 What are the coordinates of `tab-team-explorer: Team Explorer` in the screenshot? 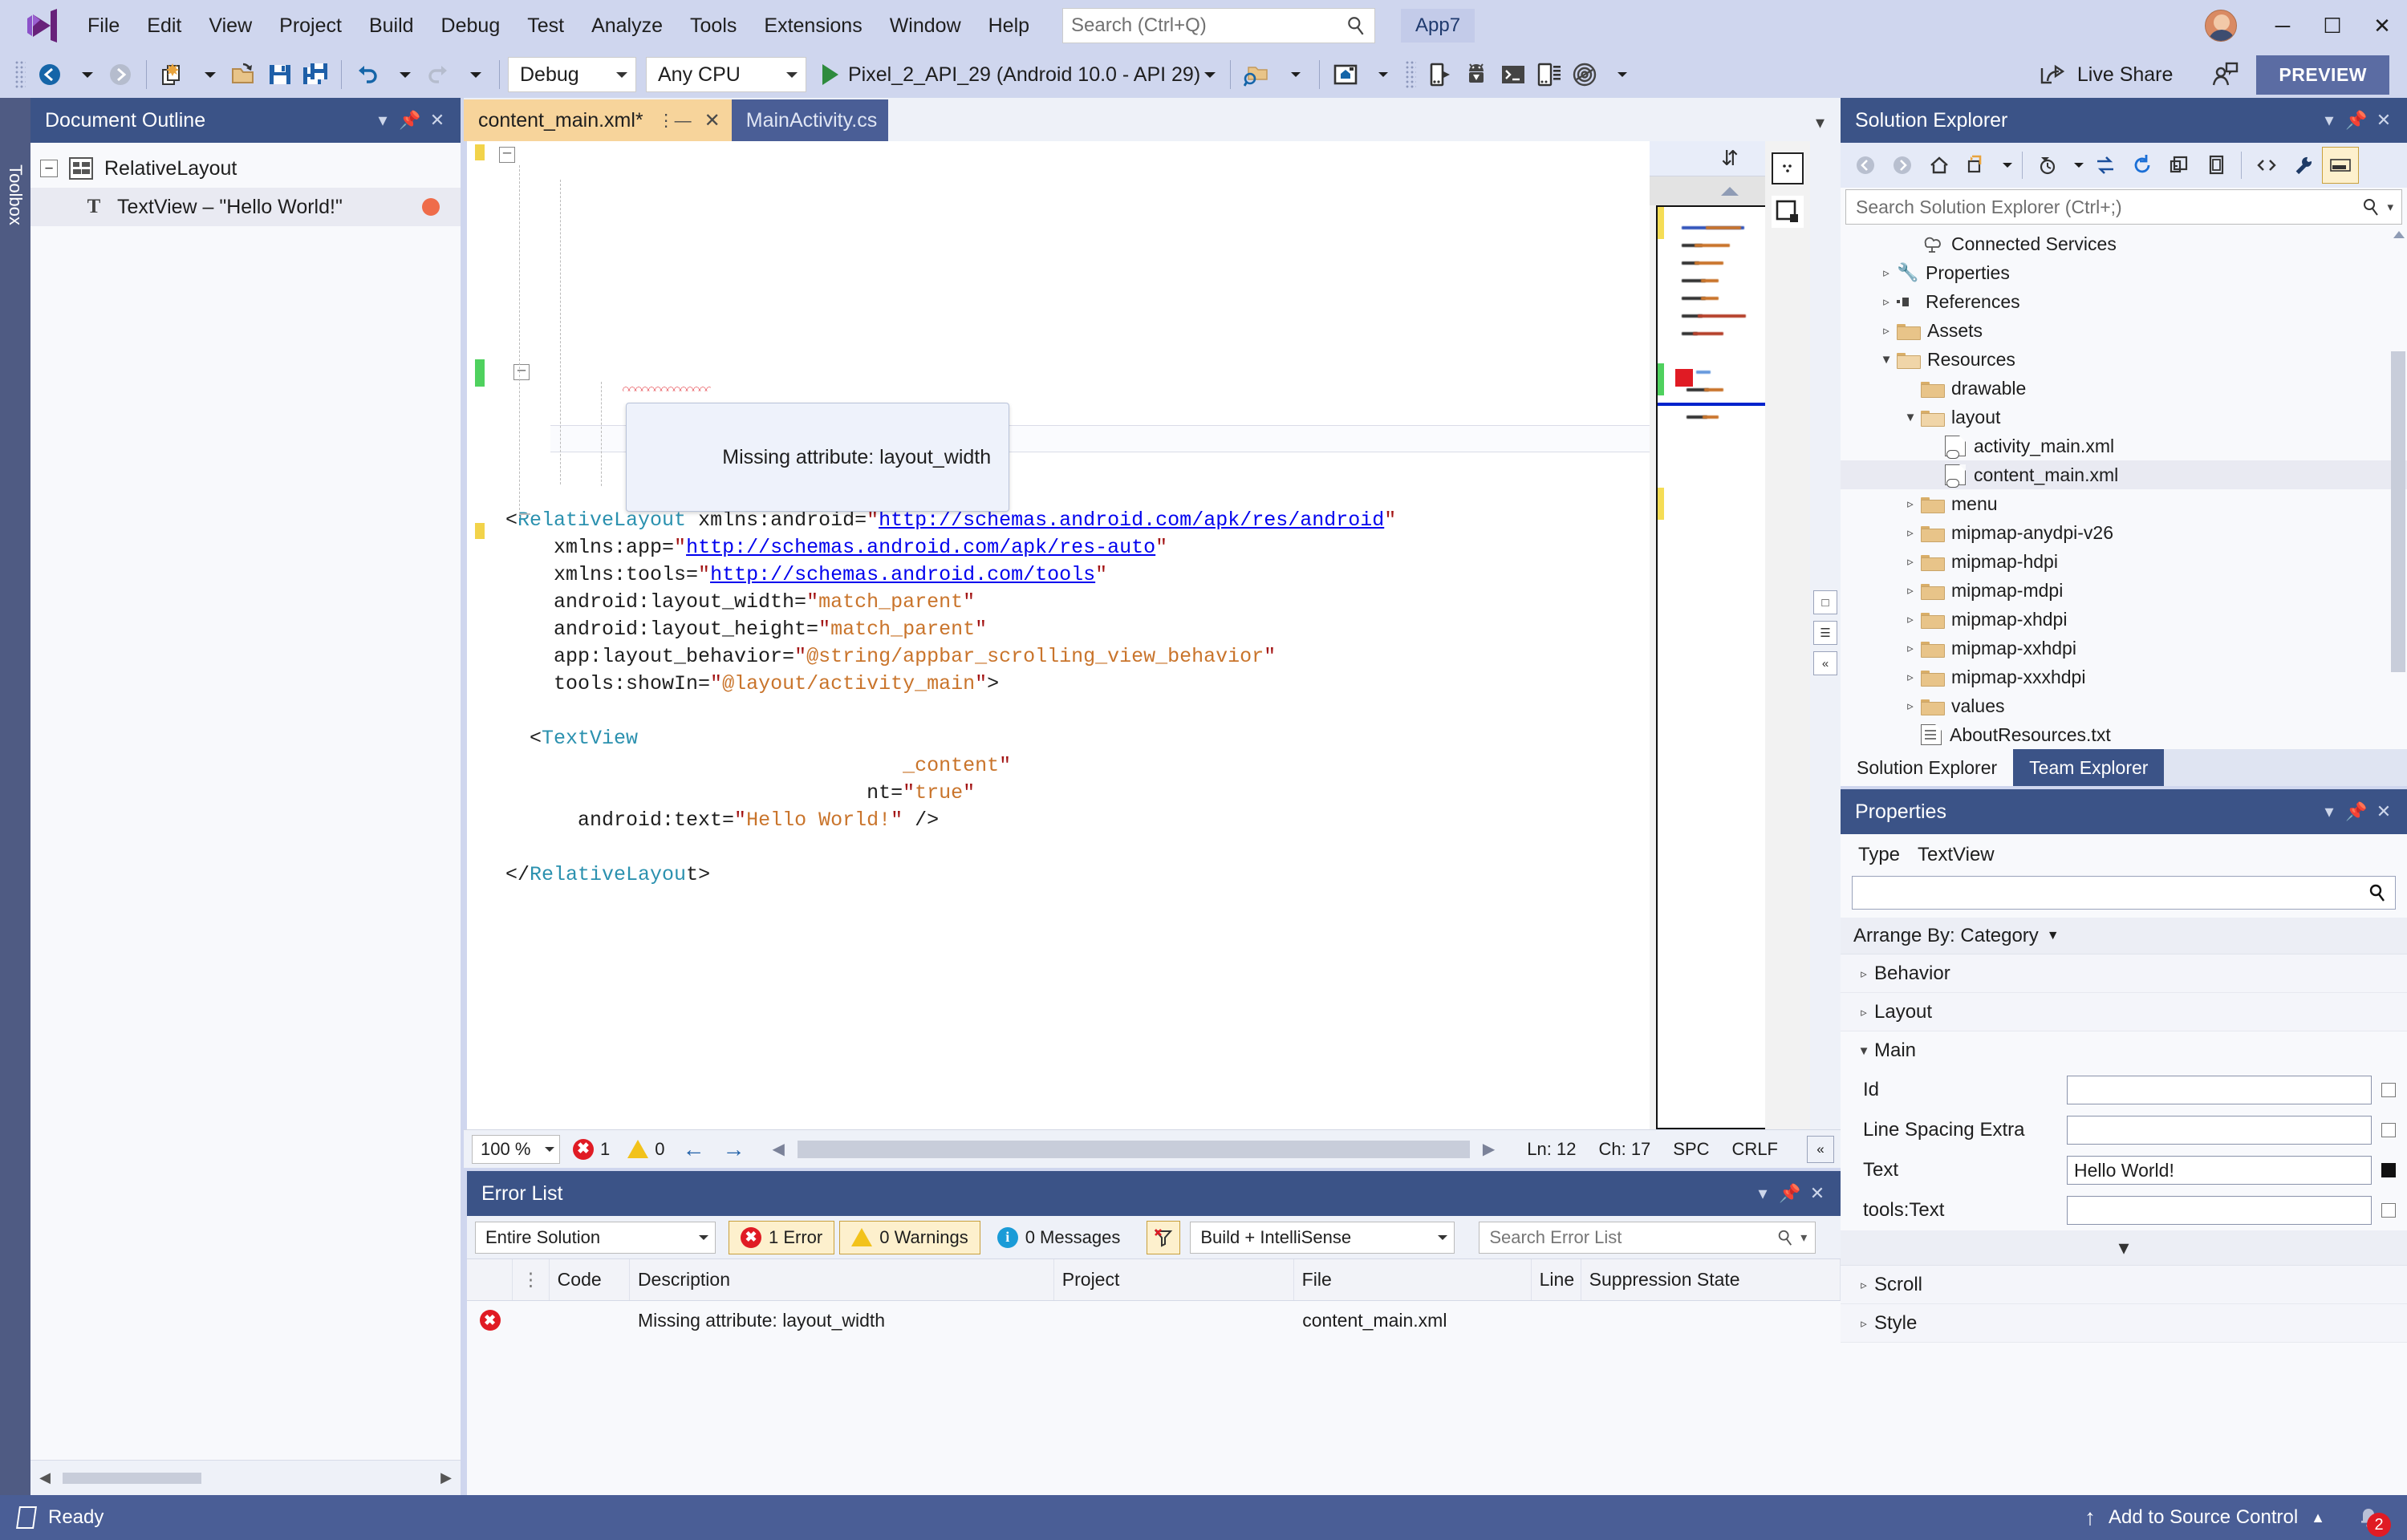 It's located at (2089, 767).